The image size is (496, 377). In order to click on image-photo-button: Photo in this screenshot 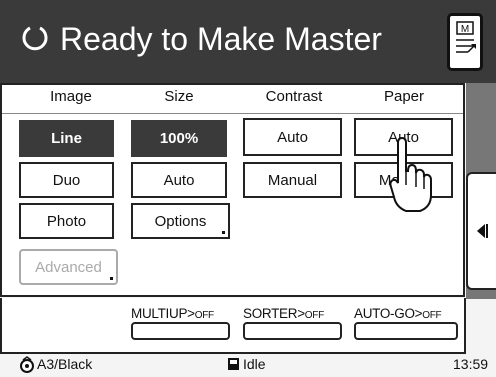, I will do `click(66, 221)`.